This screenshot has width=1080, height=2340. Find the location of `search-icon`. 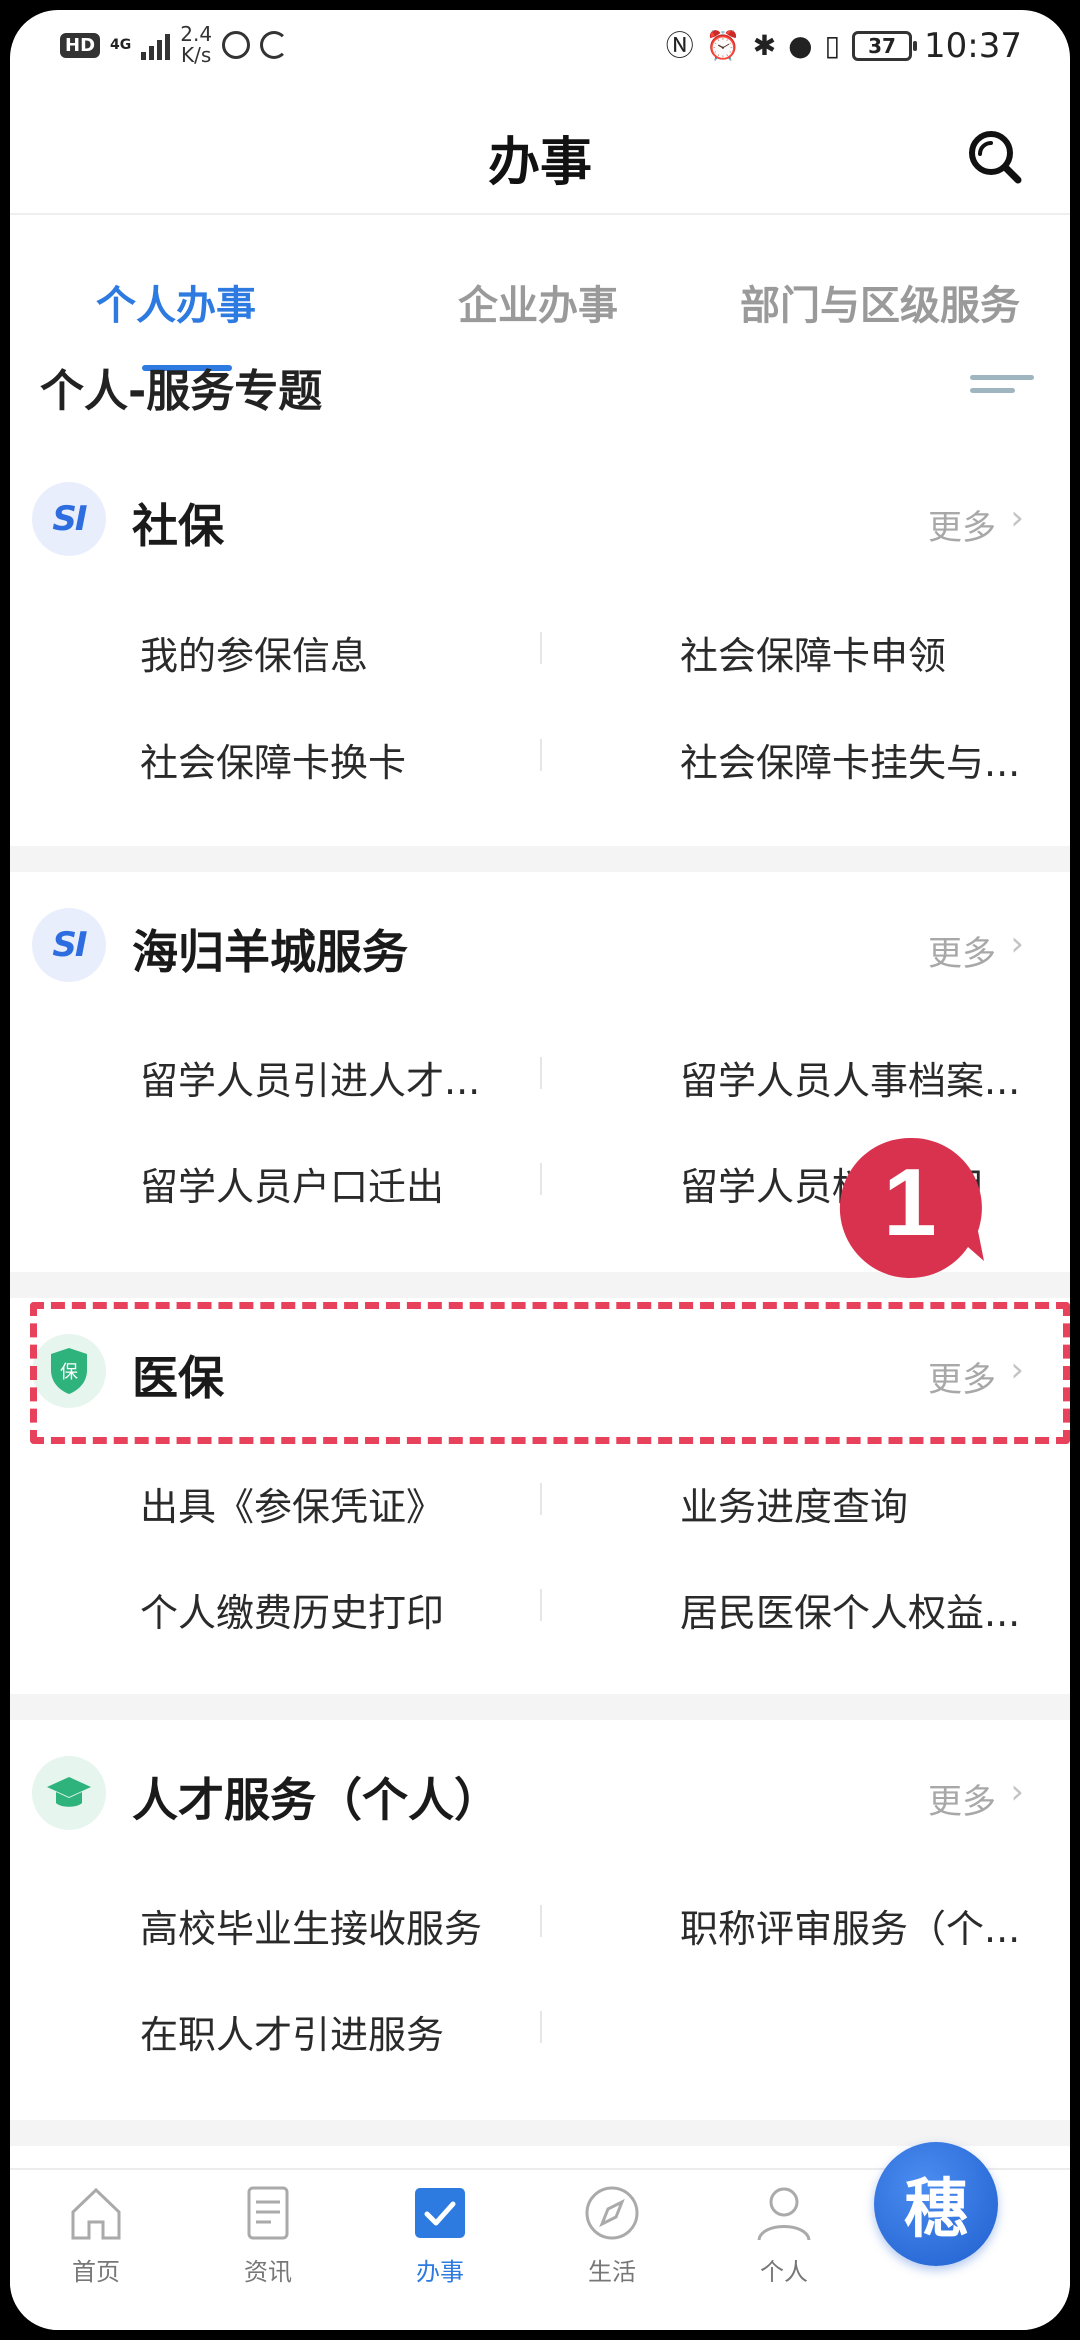

search-icon is located at coordinates (994, 156).